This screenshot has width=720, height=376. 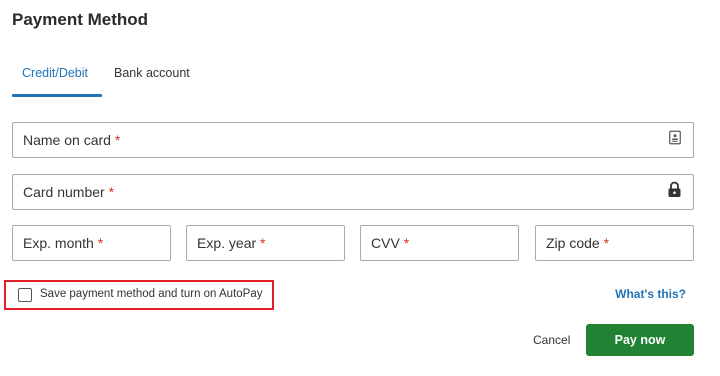 What do you see at coordinates (63, 243) in the screenshot?
I see `exp-month-label: Exp. month *` at bounding box center [63, 243].